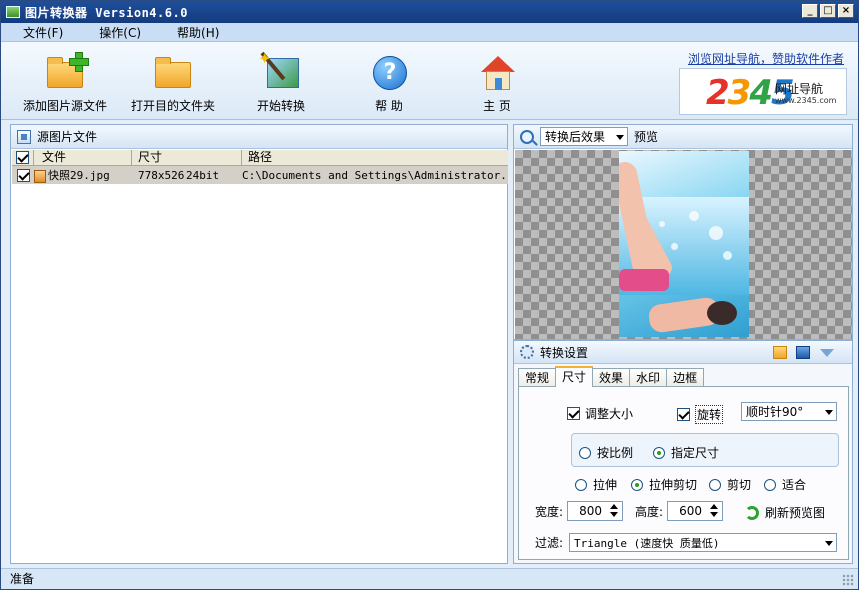 This screenshot has height=590, width=859. I want to click on menu-help: 帮助(H), so click(194, 32).